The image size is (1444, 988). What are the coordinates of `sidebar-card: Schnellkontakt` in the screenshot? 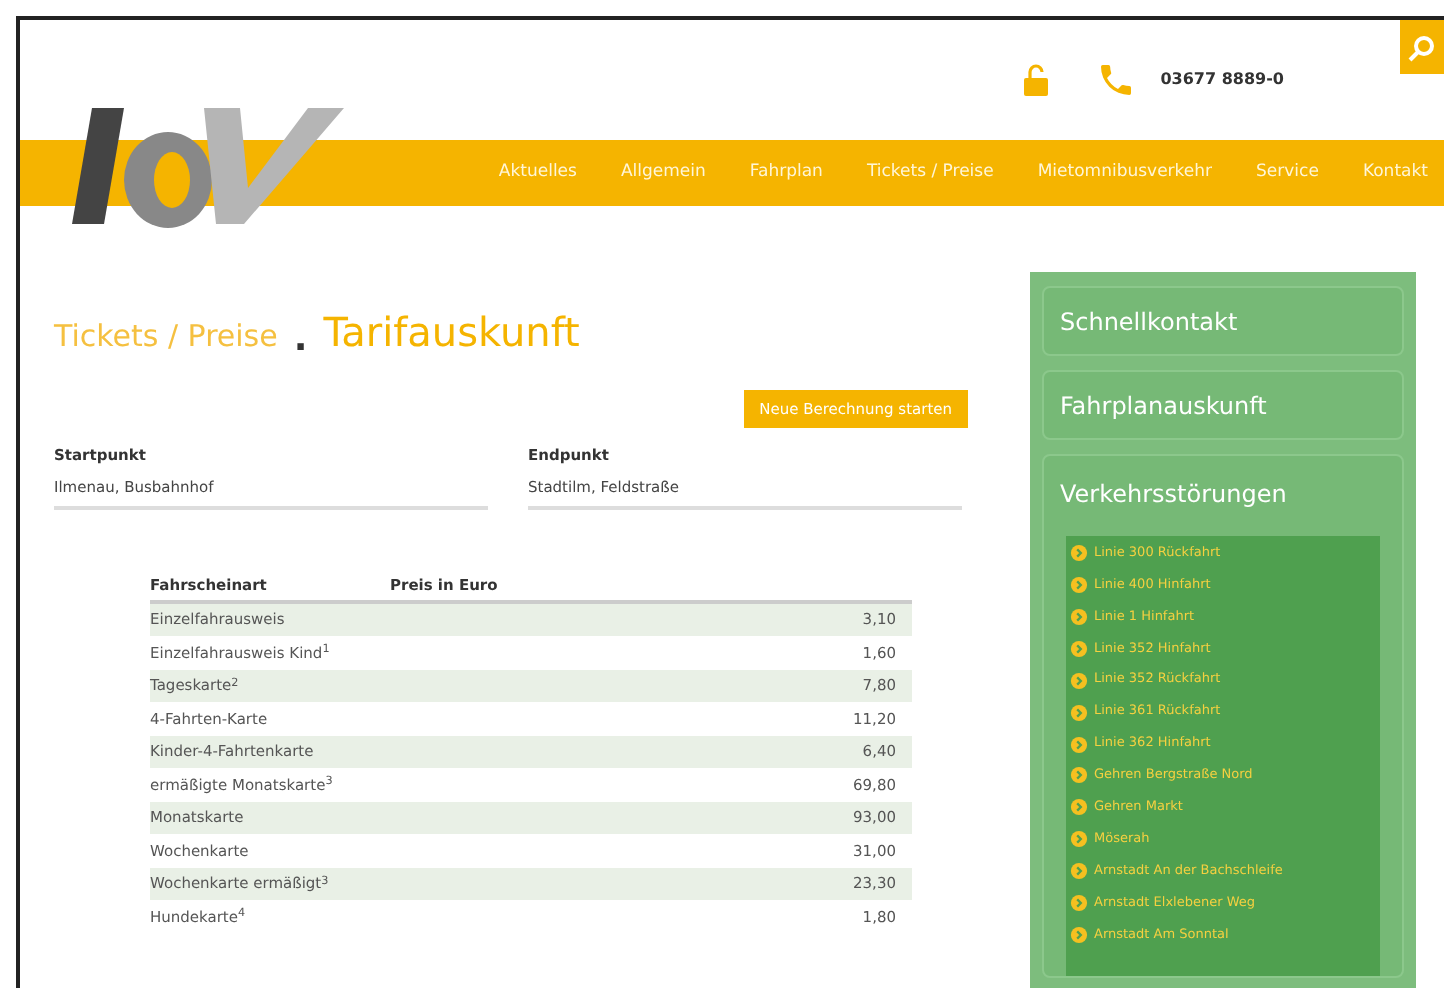 It's located at (1223, 321).